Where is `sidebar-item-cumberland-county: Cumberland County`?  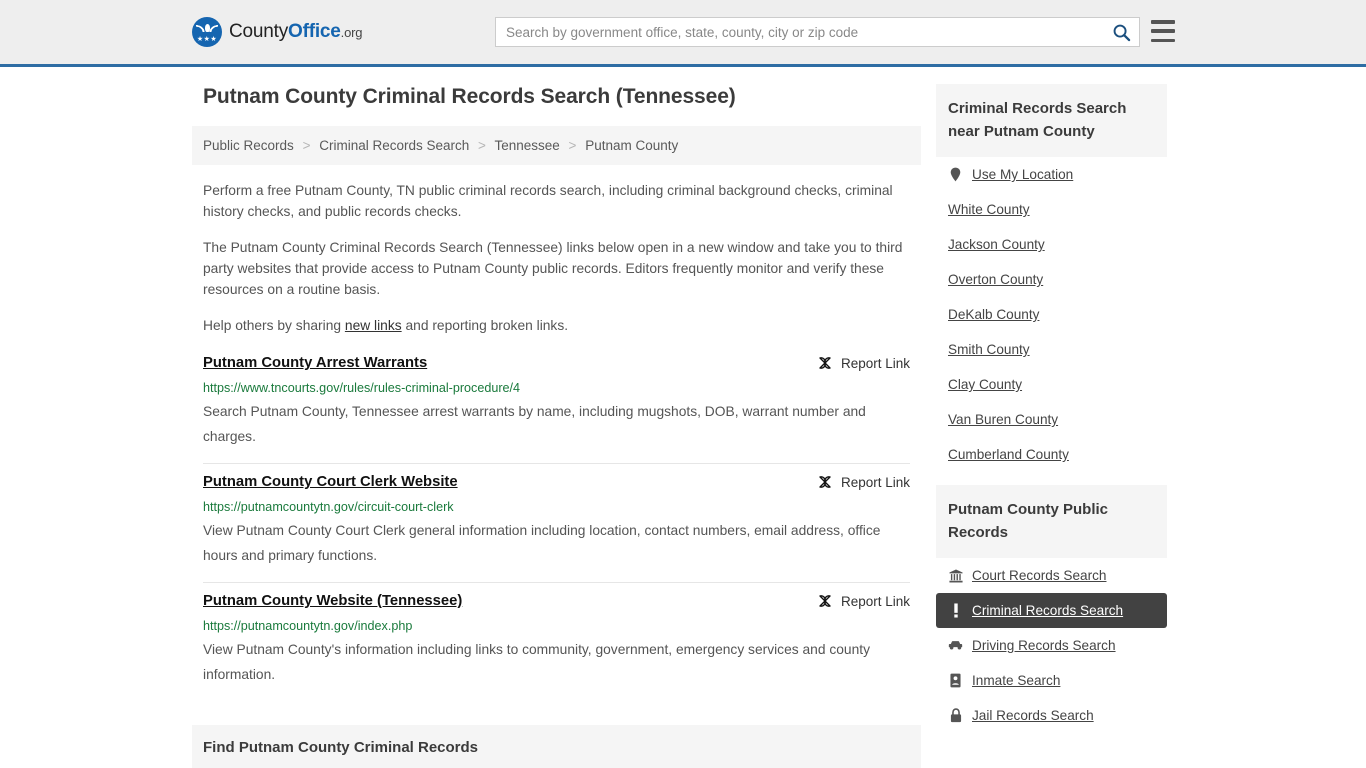
sidebar-item-cumberland-county: Cumberland County is located at coordinates (1051, 454).